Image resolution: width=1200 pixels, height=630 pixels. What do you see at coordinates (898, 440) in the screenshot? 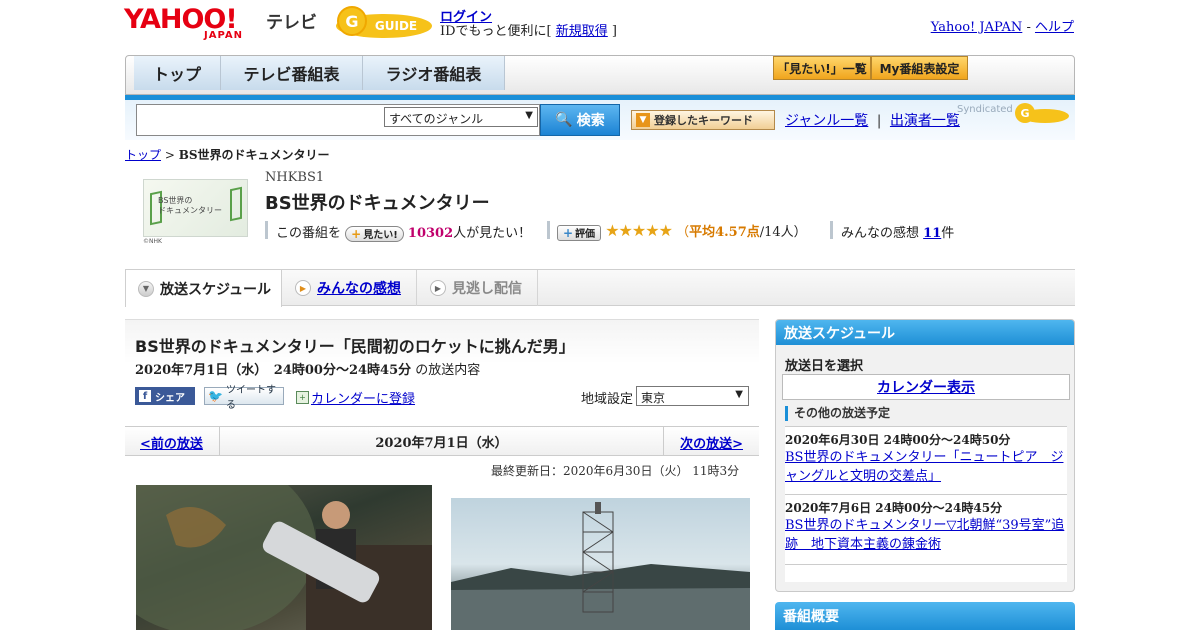
I see `schedule-item-time: 2020年6月30日 24時00分～24時50分` at bounding box center [898, 440].